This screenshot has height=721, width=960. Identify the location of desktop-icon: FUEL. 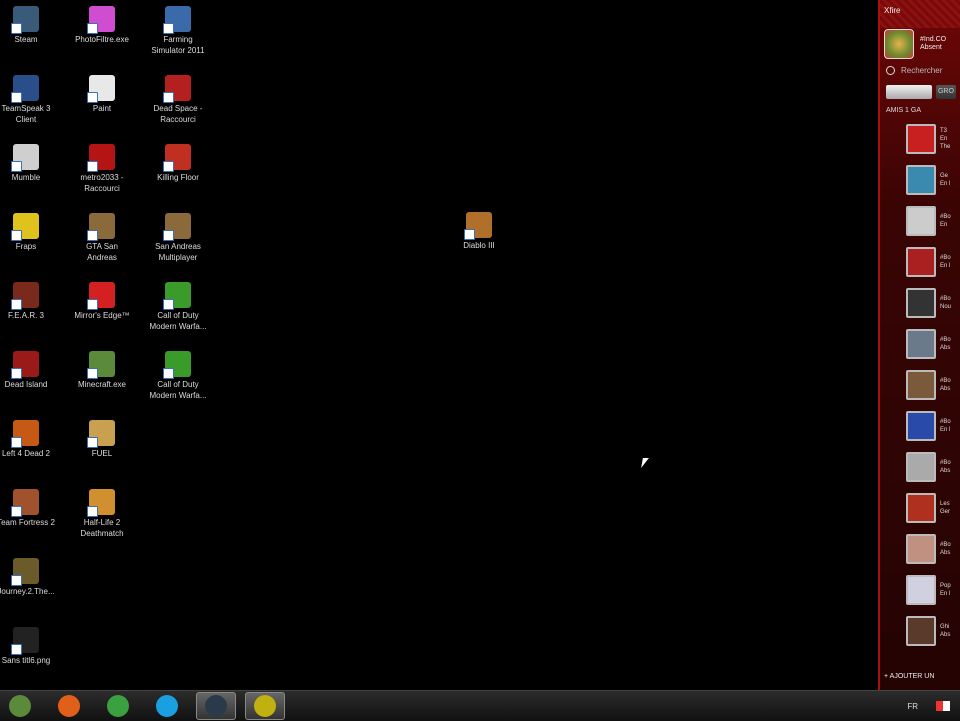
(102, 454).